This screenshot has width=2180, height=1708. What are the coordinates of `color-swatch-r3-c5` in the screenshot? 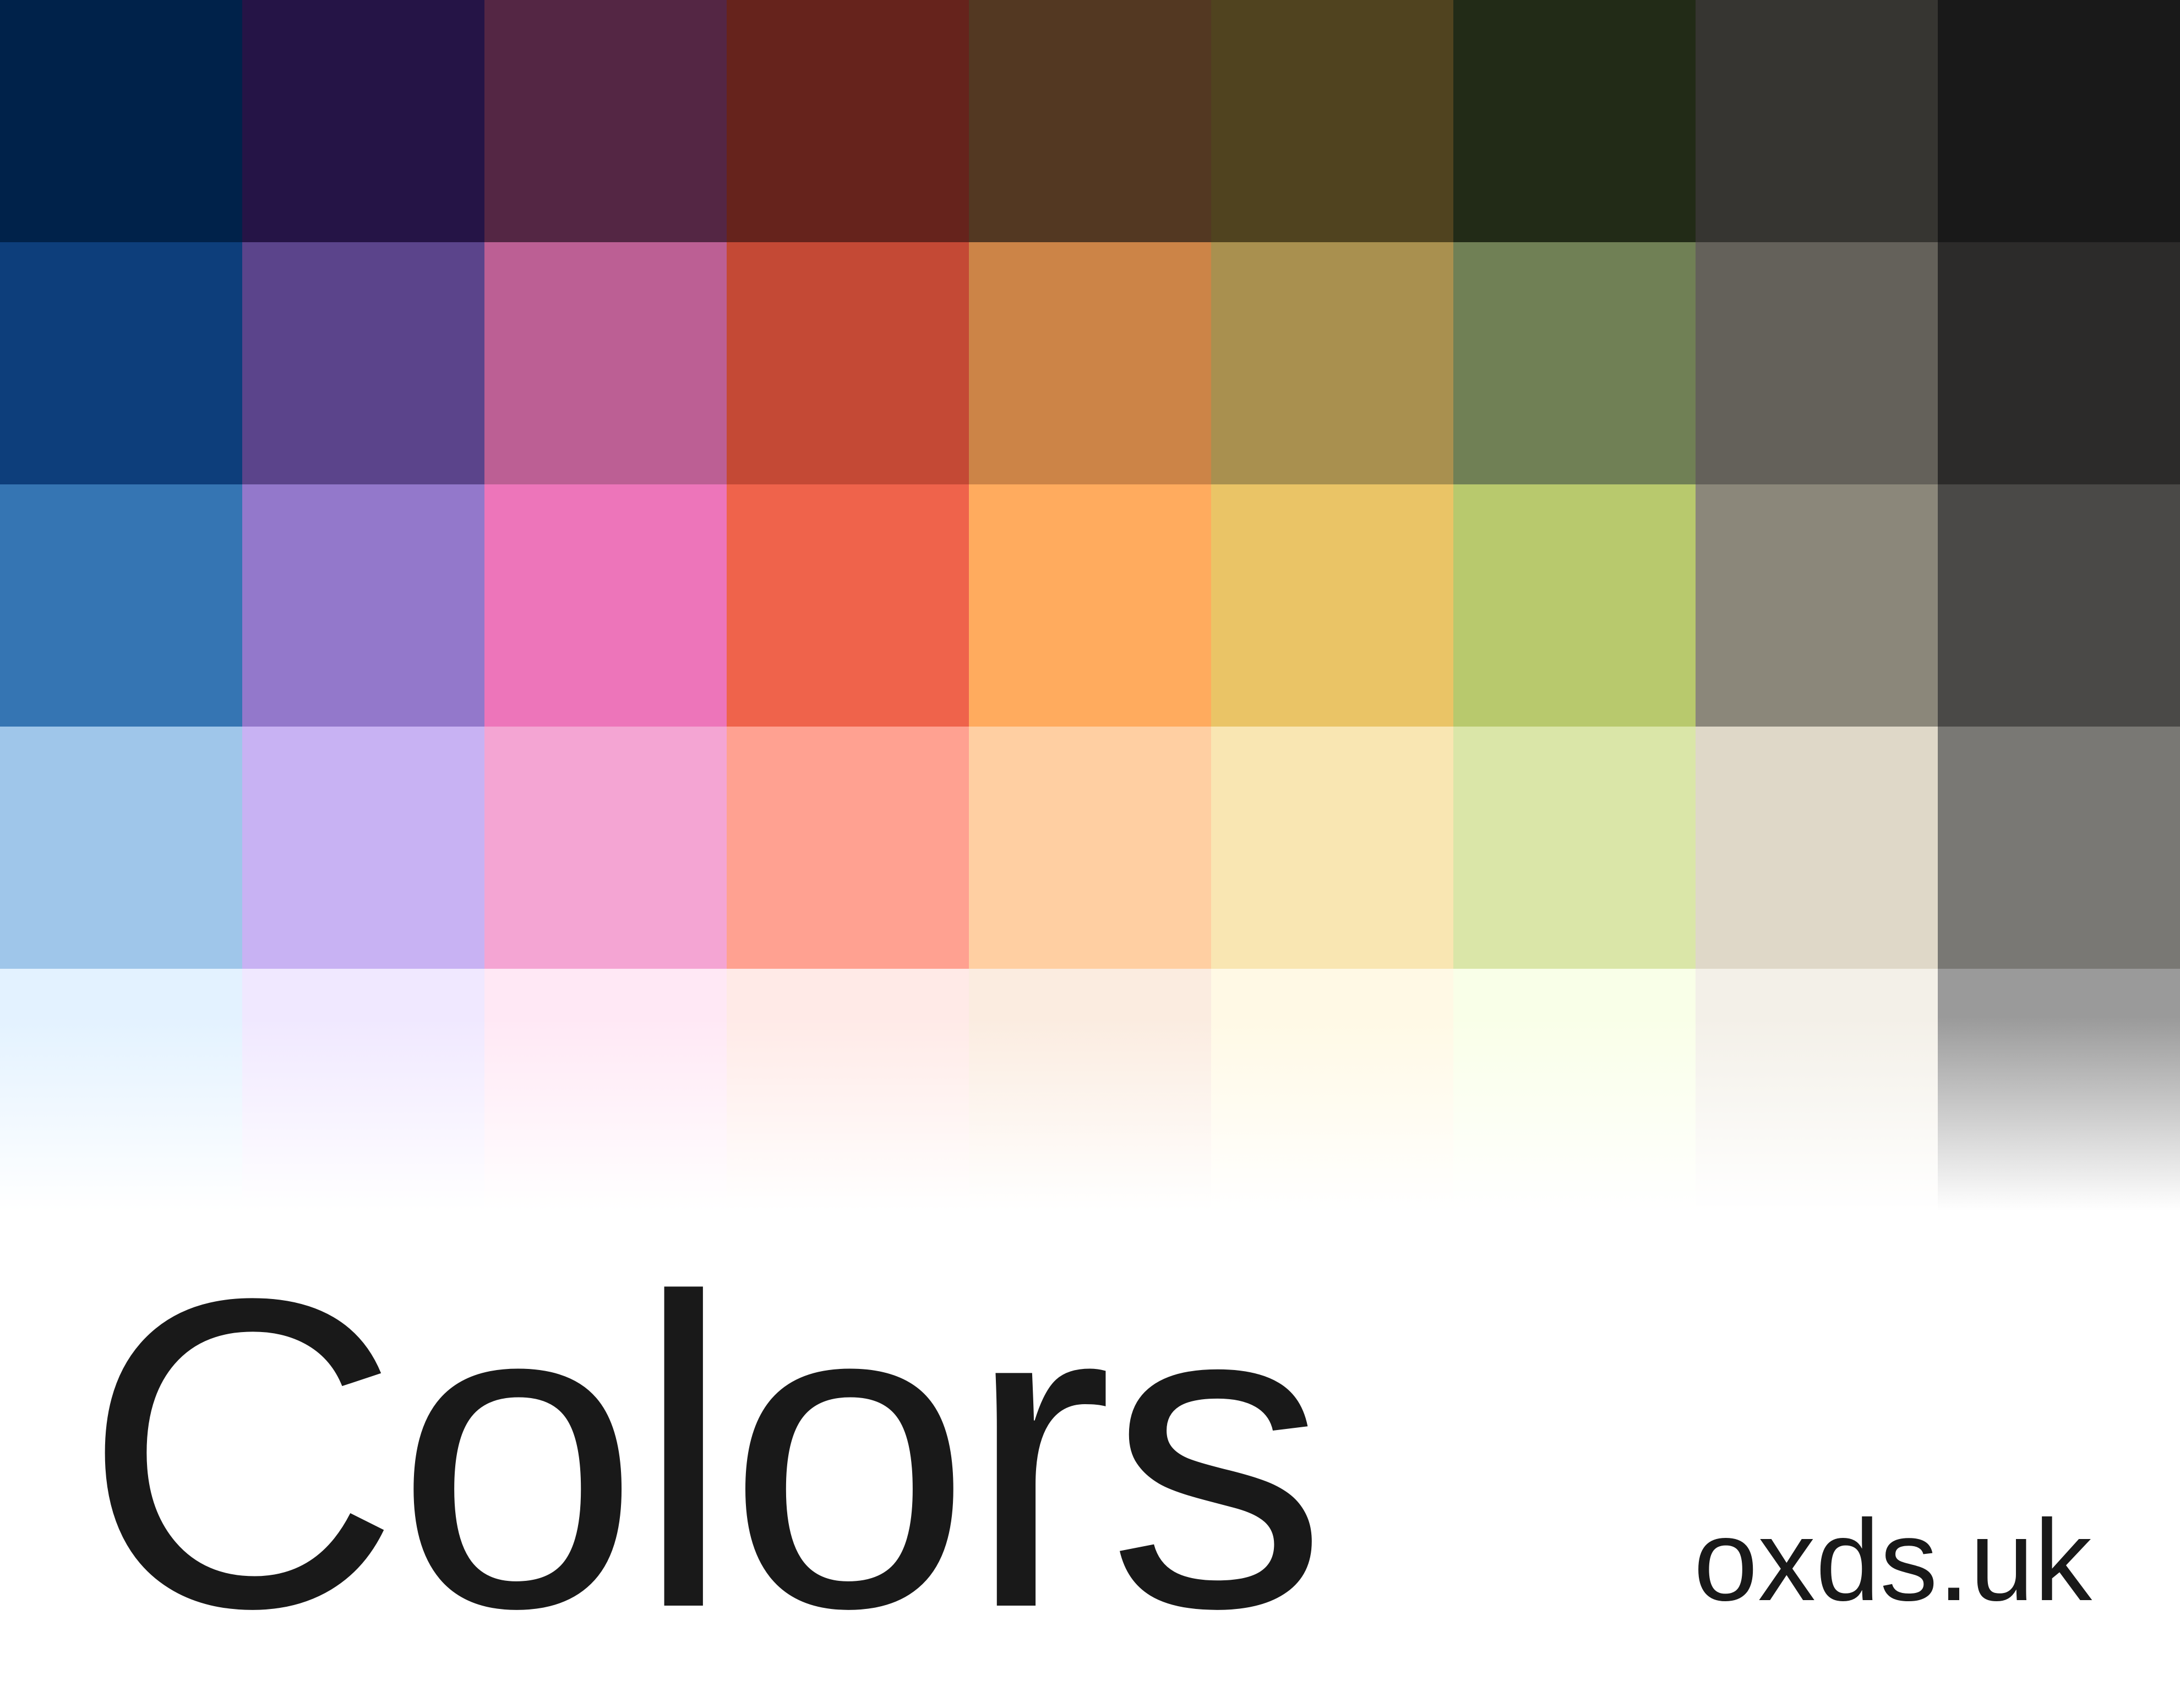 It's located at (1090, 605).